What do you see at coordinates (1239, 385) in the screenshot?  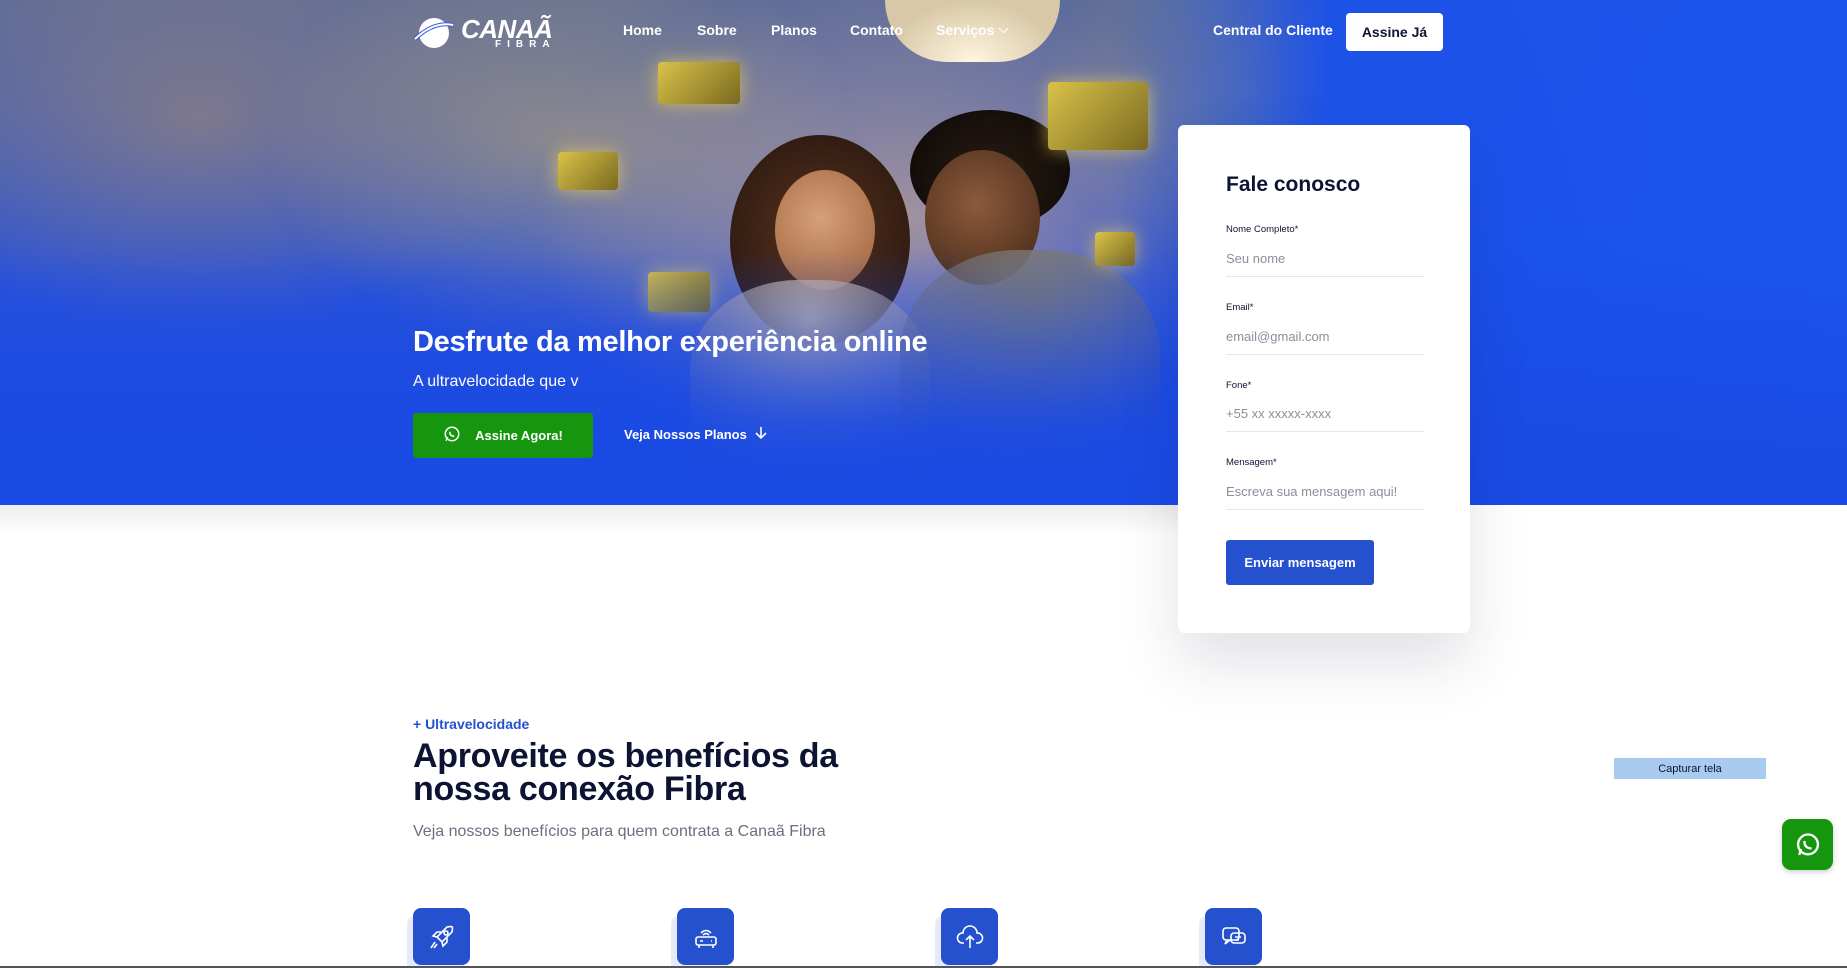 I see `fone-label: Fone*` at bounding box center [1239, 385].